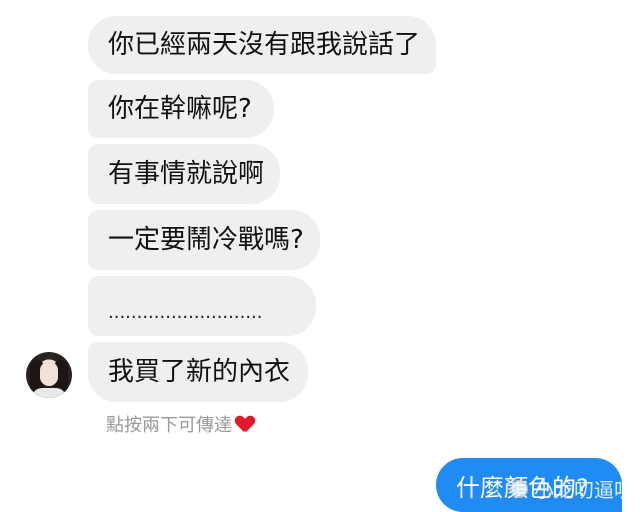 This screenshot has width=640, height=512. I want to click on received-message-2: 你在幹嘛呢?, so click(181, 109).